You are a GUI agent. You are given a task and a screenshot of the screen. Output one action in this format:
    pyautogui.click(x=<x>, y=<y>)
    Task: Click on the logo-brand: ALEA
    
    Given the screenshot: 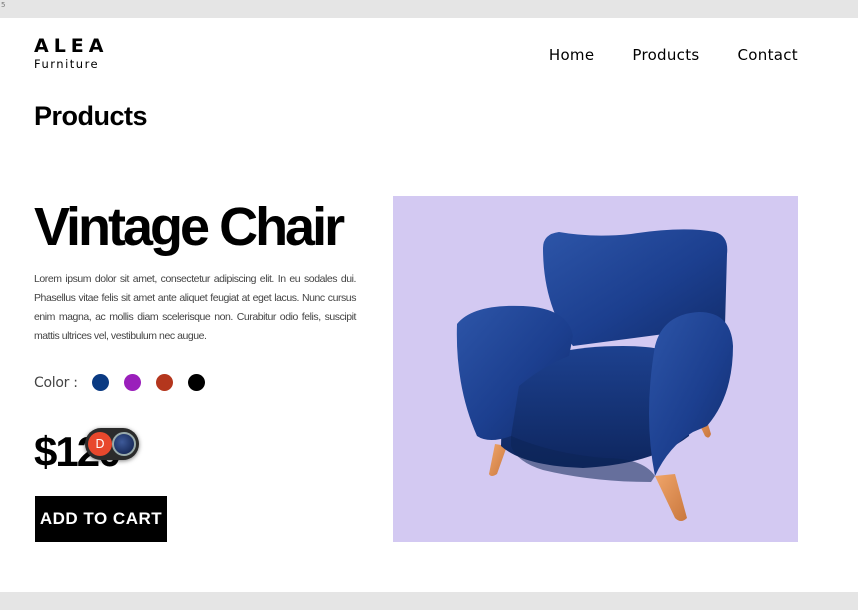 What is the action you would take?
    pyautogui.click(x=71, y=46)
    